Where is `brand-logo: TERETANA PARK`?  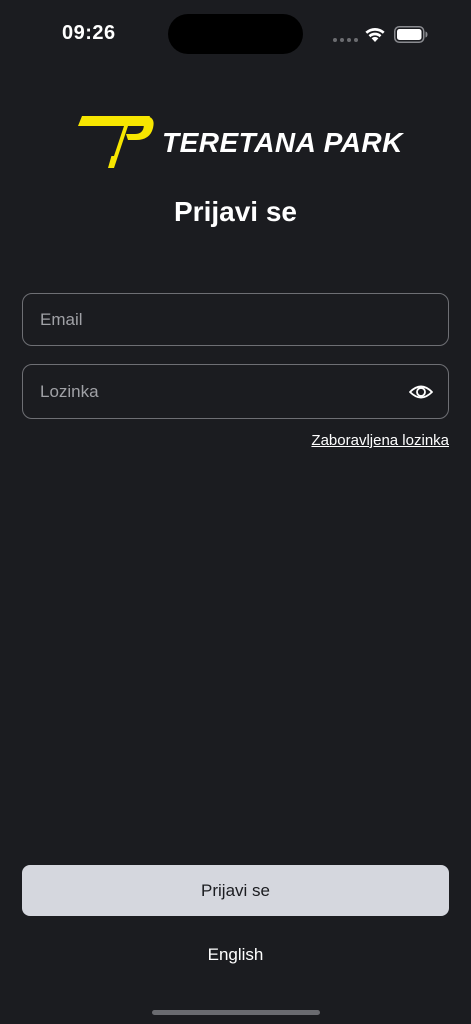
brand-logo: TERETANA PARK is located at coordinates (240, 141).